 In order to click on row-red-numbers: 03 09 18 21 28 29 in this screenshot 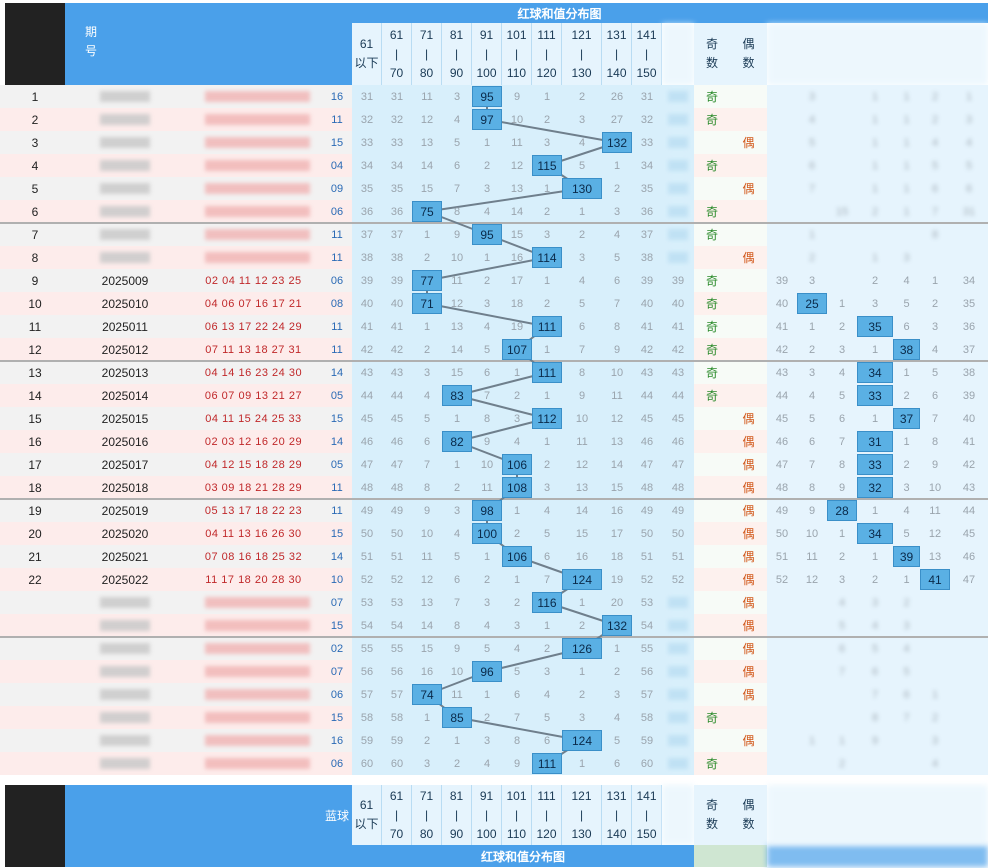, I will do `click(253, 487)`.